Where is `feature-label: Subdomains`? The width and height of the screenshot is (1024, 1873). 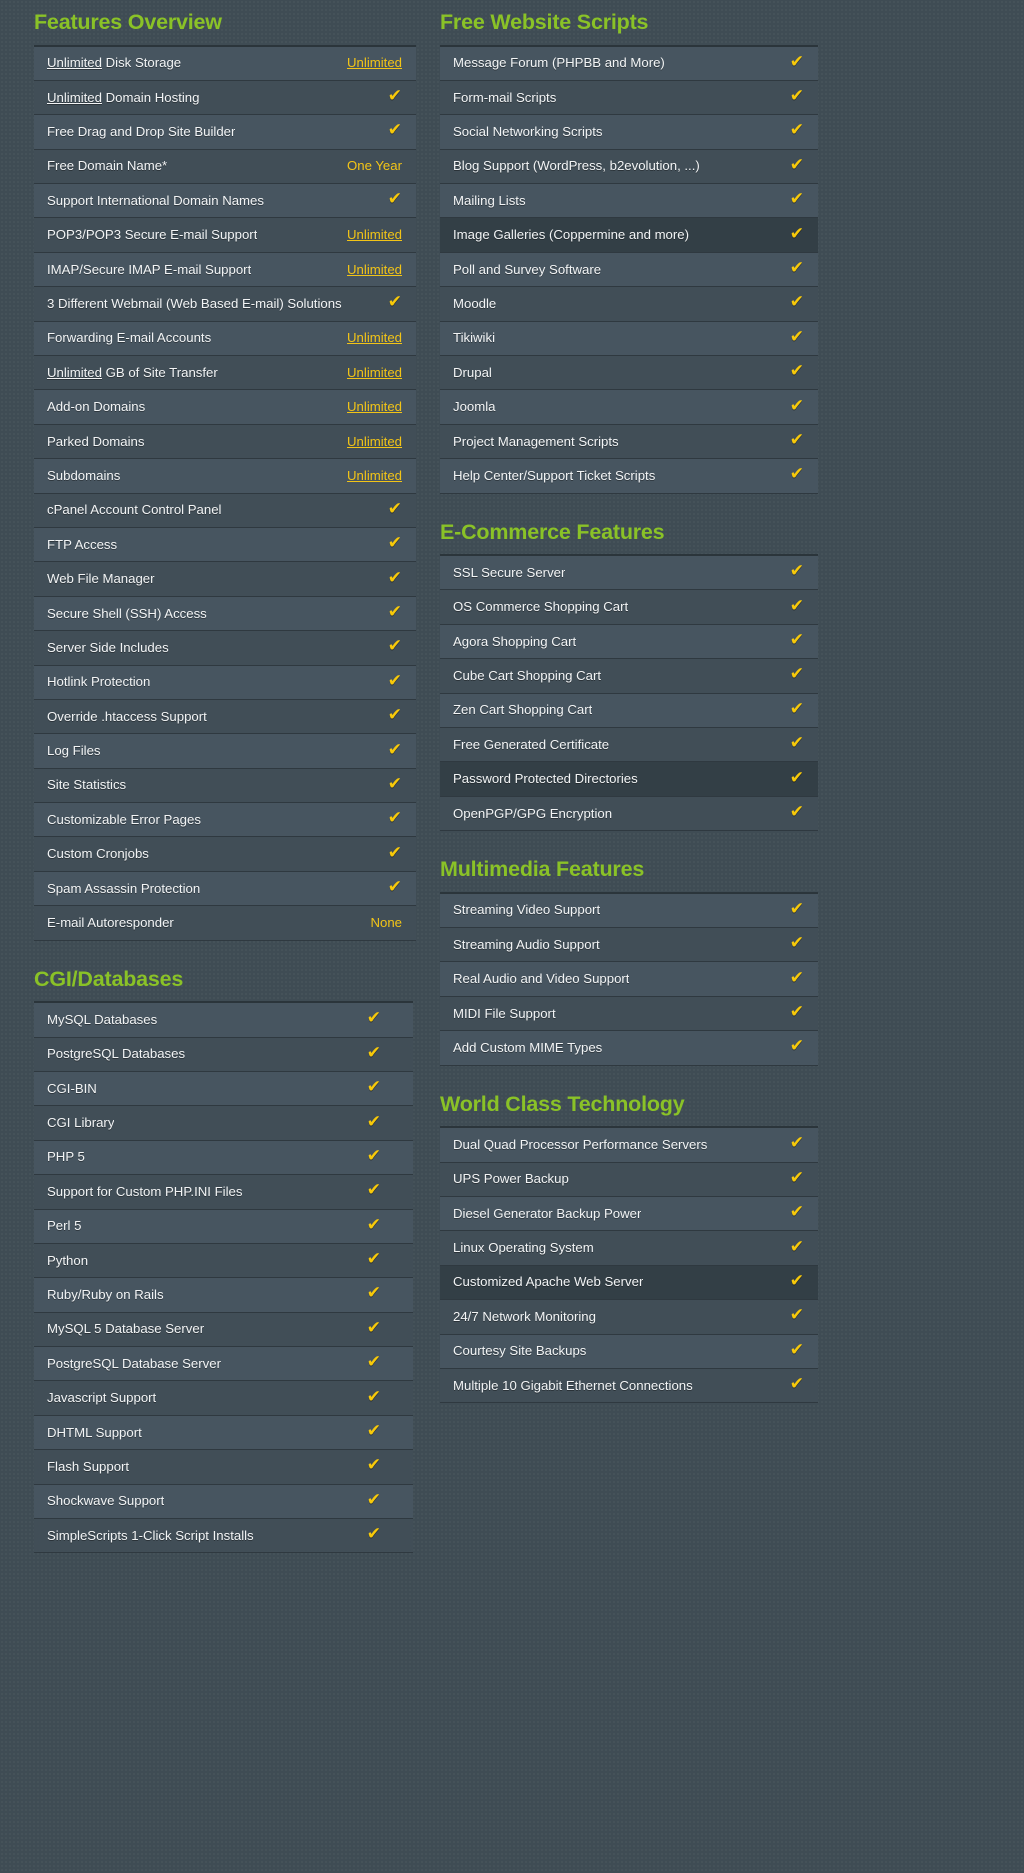
feature-label: Subdomains is located at coordinates (84, 475).